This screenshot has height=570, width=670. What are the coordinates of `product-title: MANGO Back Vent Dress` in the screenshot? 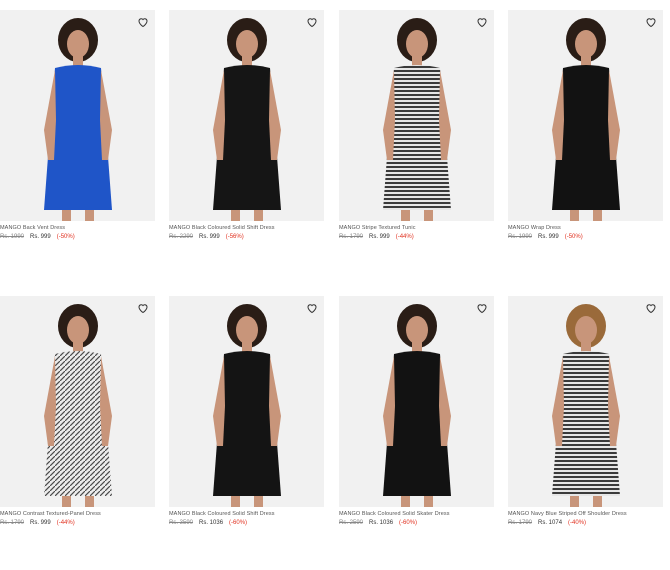 It's located at (77, 228).